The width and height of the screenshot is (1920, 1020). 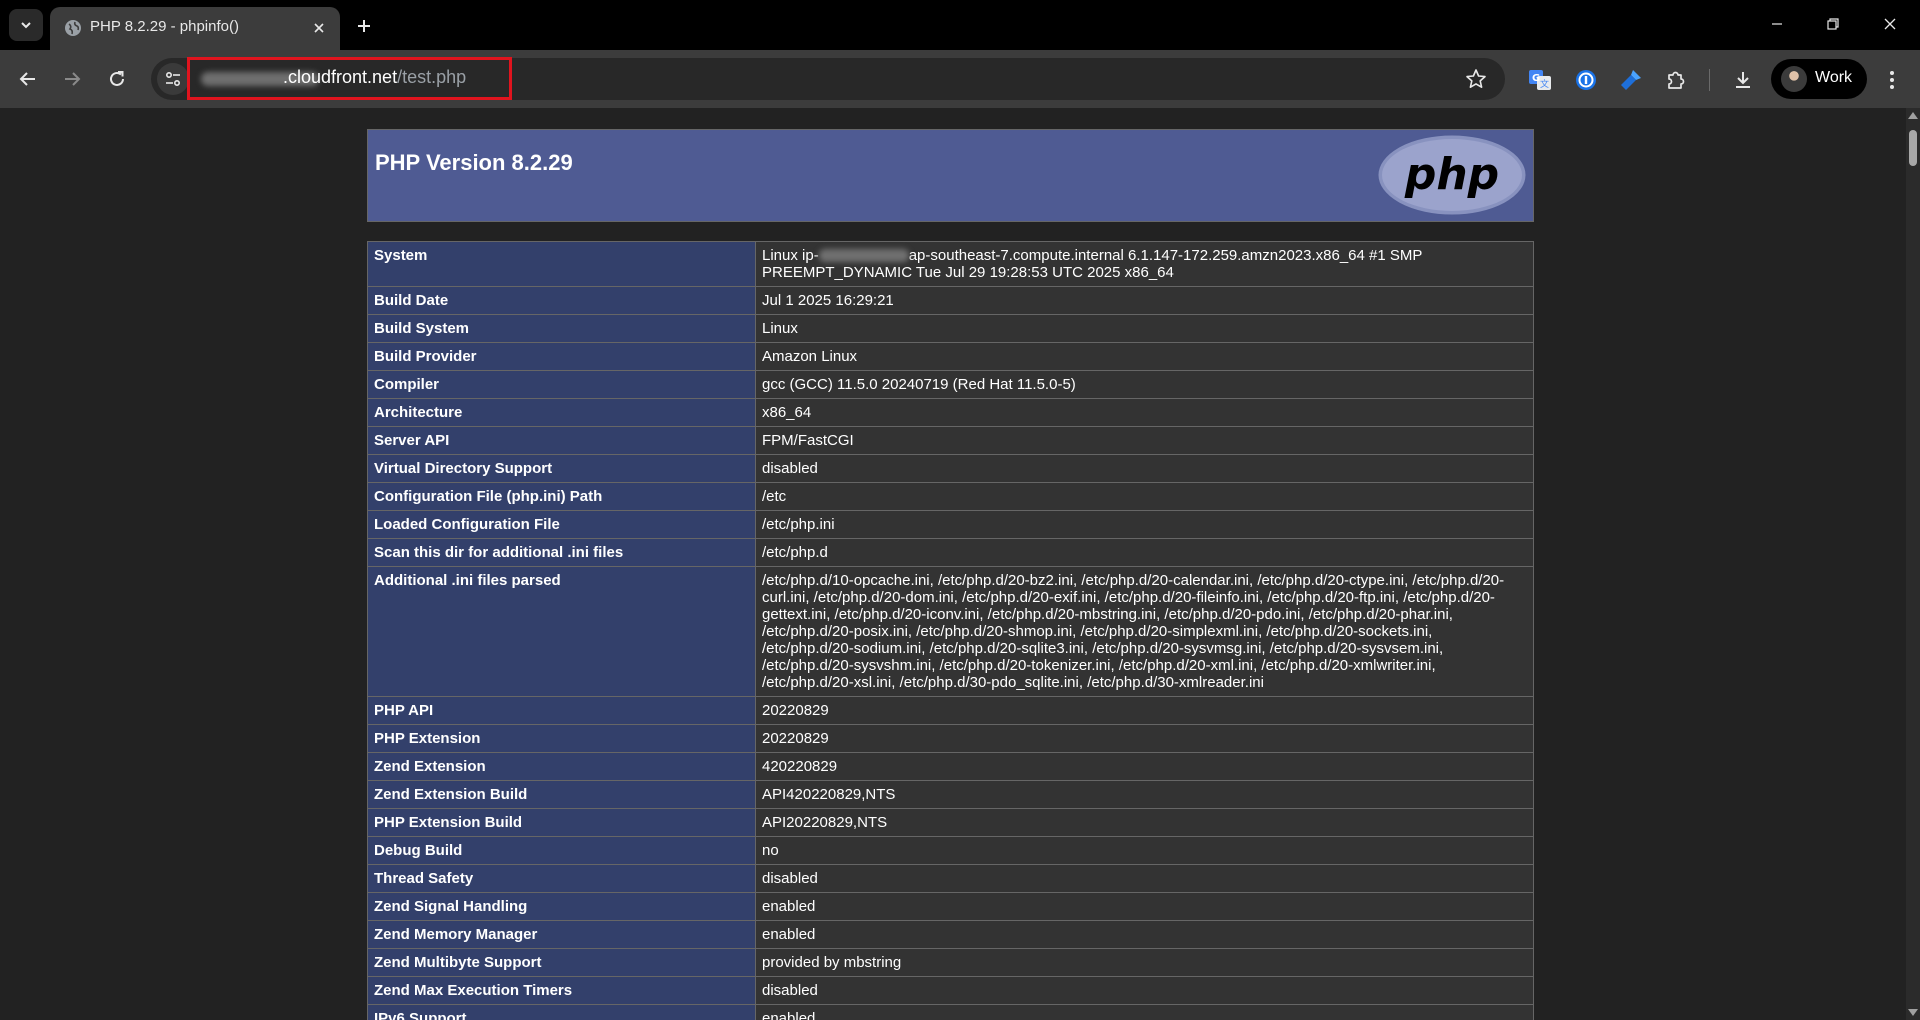 What do you see at coordinates (561, 710) in the screenshot?
I see `row-label: PHP API` at bounding box center [561, 710].